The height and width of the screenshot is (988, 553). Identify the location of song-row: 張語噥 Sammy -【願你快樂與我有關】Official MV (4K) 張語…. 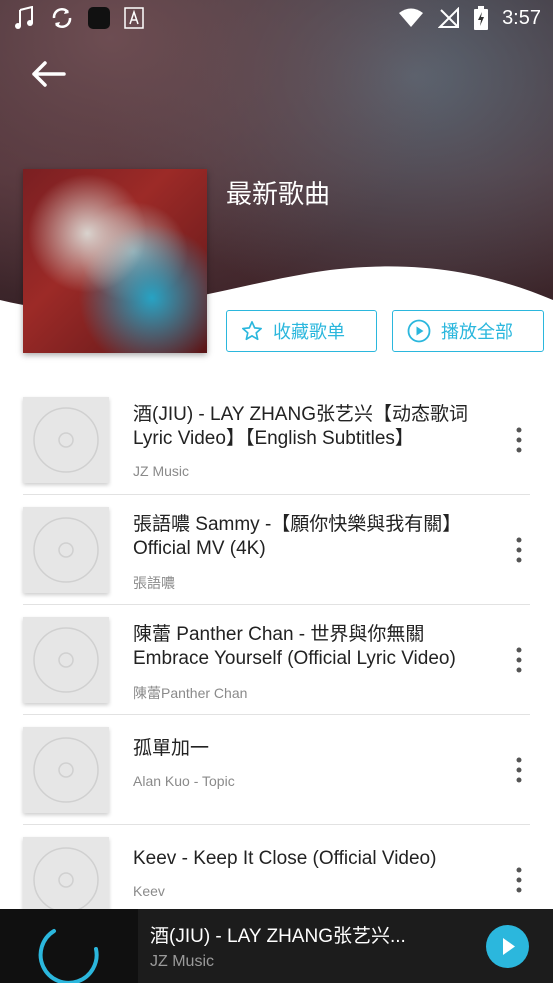
(276, 550).